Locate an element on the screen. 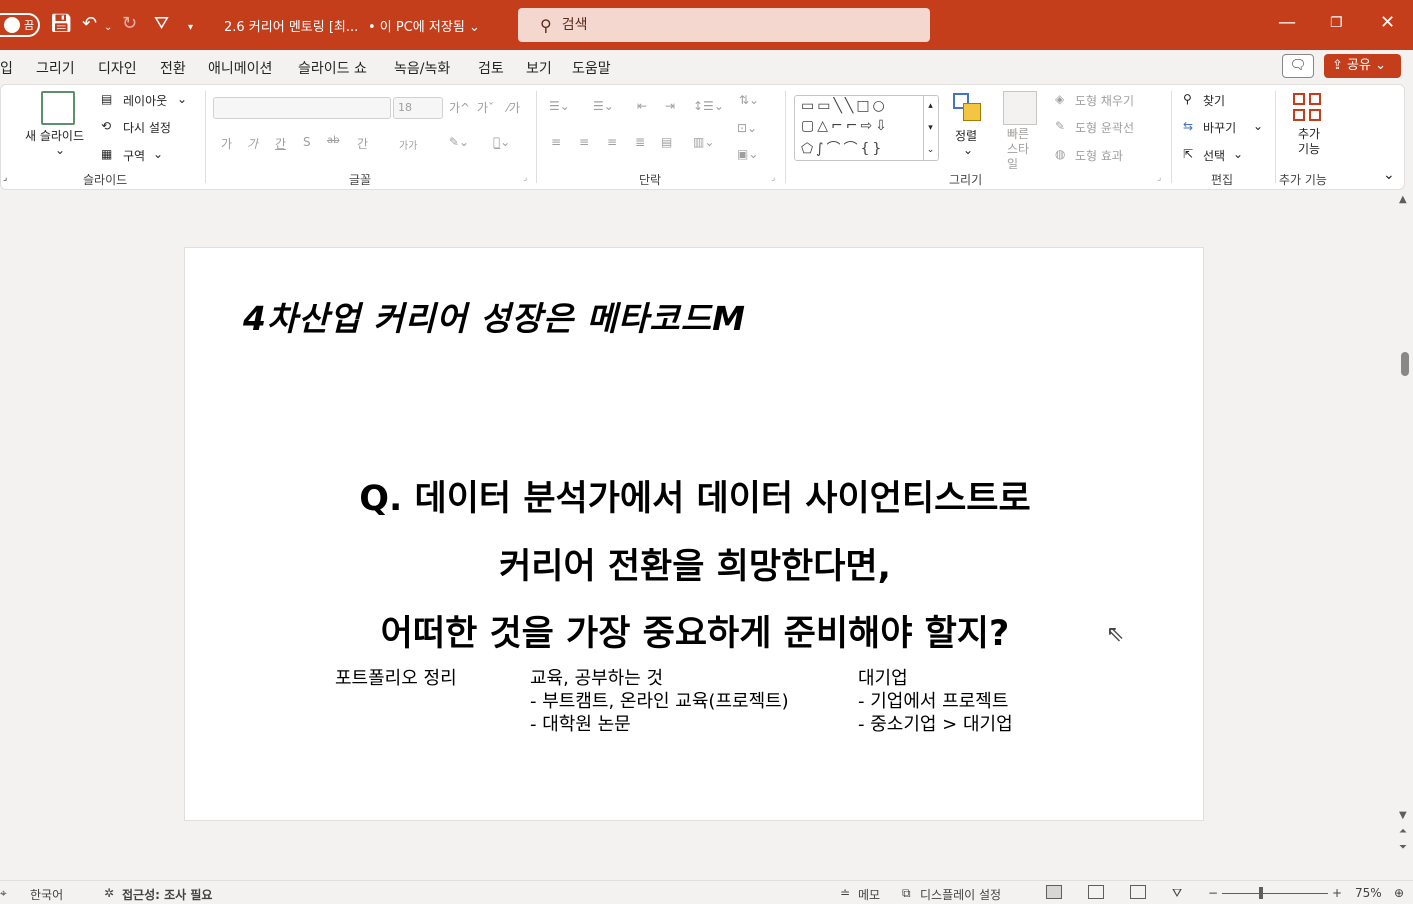 This screenshot has width=1413, height=904. align-right-icon: ≡ is located at coordinates (612, 142).